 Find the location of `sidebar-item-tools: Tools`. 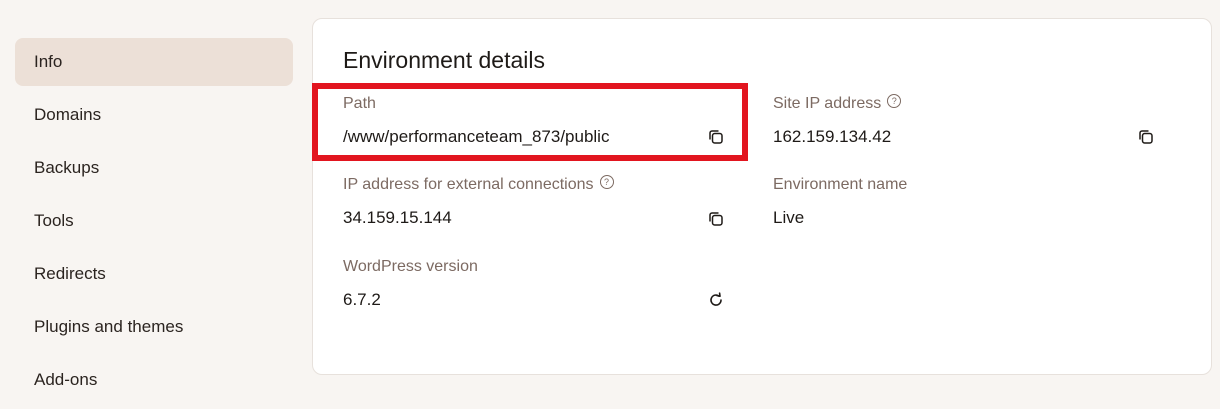

sidebar-item-tools: Tools is located at coordinates (154, 221).